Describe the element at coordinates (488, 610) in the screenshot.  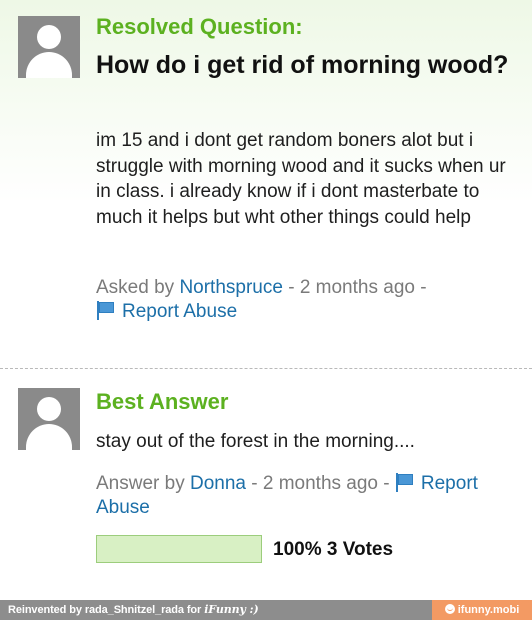
I see `ifunny-badge-label: ifunny.mobi` at that location.